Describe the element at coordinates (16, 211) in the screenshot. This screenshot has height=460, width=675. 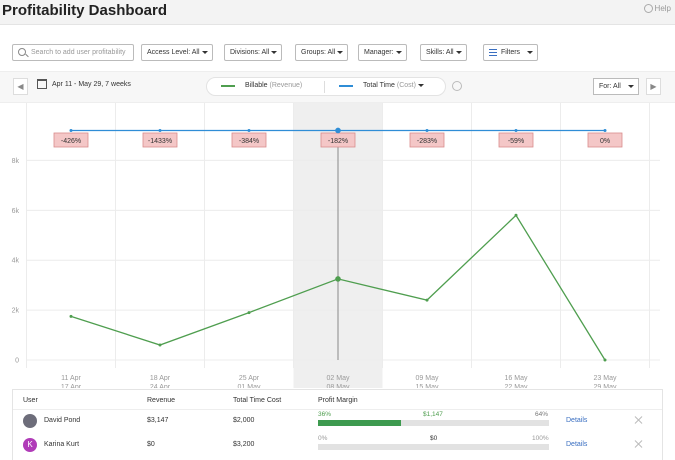
I see `y-tick-label: 6k` at that location.